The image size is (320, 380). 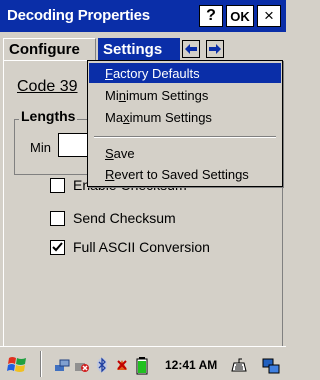 What do you see at coordinates (102, 365) in the screenshot?
I see `bluetooth-icon` at bounding box center [102, 365].